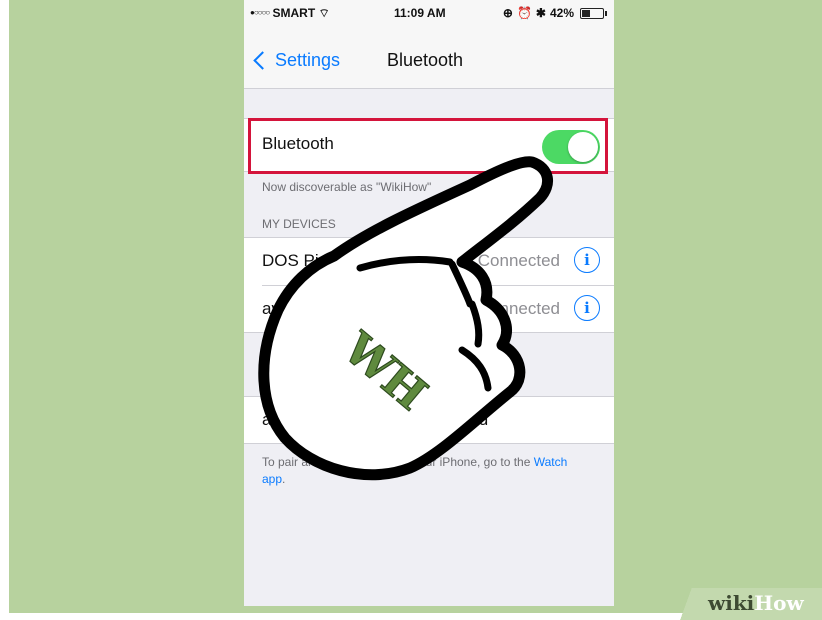  I want to click on signal-strength-icon: ●○○○○, so click(260, 12).